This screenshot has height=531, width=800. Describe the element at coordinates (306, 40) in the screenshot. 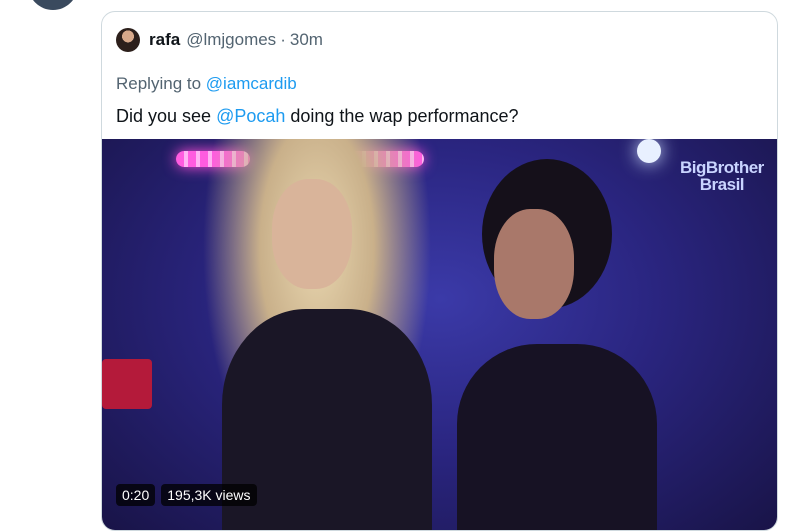

I see `tweet-timestamp: 30m` at that location.